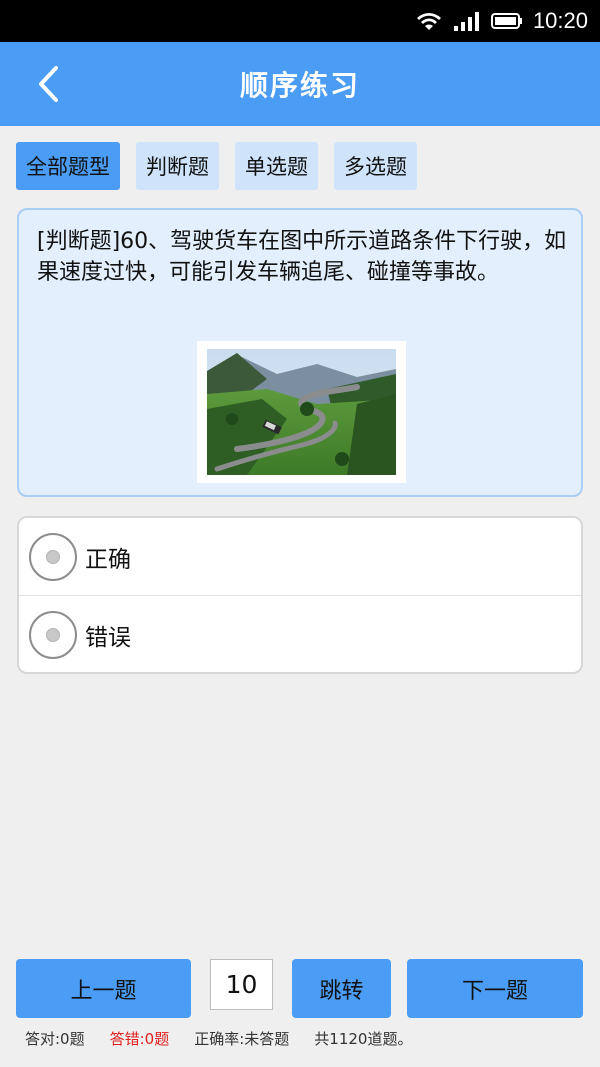  I want to click on answer-stats: 答对:0题 答错:0题 正确率:未答题 共1120道题。, so click(218, 1039).